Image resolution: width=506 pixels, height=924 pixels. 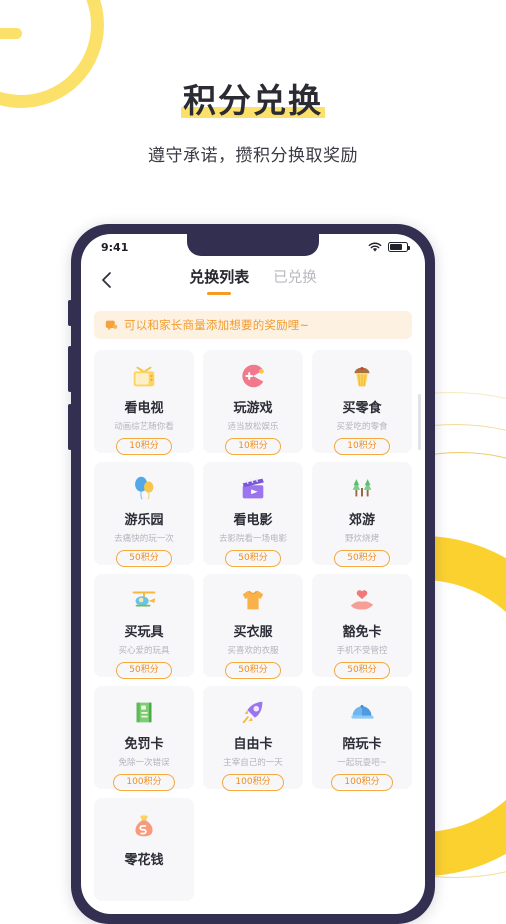 I want to click on reward-card: 买衣服买喜欢的衣服 50积分, so click(x=253, y=626).